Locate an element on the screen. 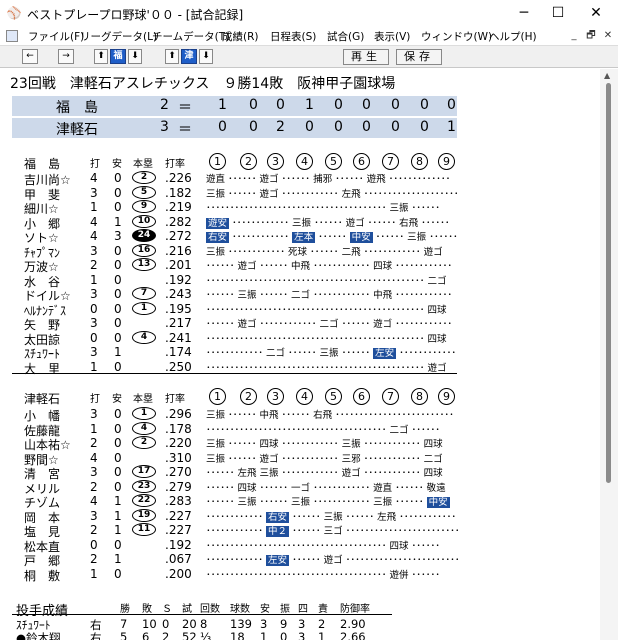 The height and width of the screenshot is (640, 618). menu-window: ウィンドウ(W) is located at coordinates (456, 36).